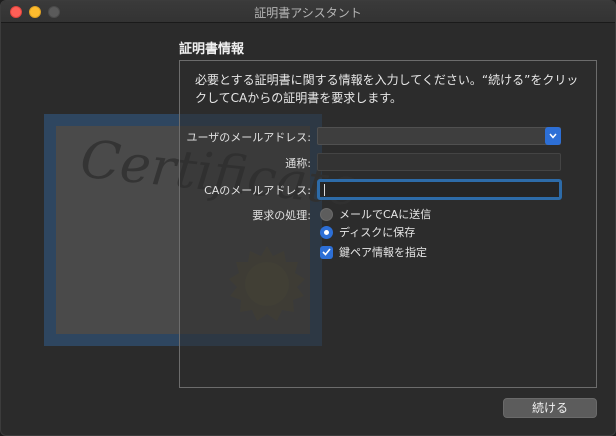 This screenshot has width=616, height=436. What do you see at coordinates (550, 408) in the screenshot?
I see `continue-button: 続ける` at bounding box center [550, 408].